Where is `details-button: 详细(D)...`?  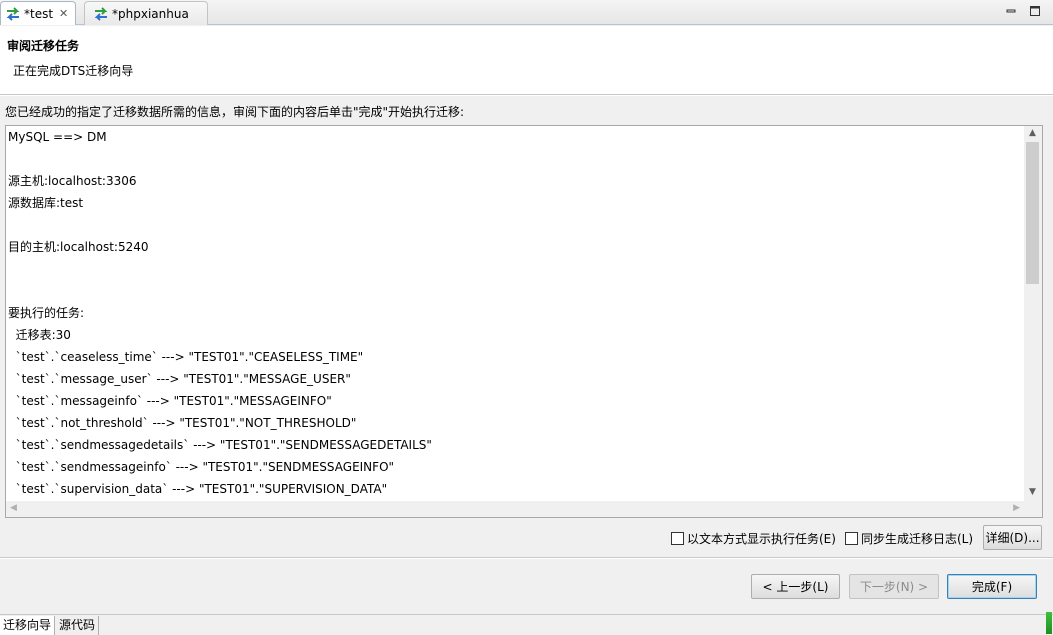 details-button: 详细(D)... is located at coordinates (1012, 537).